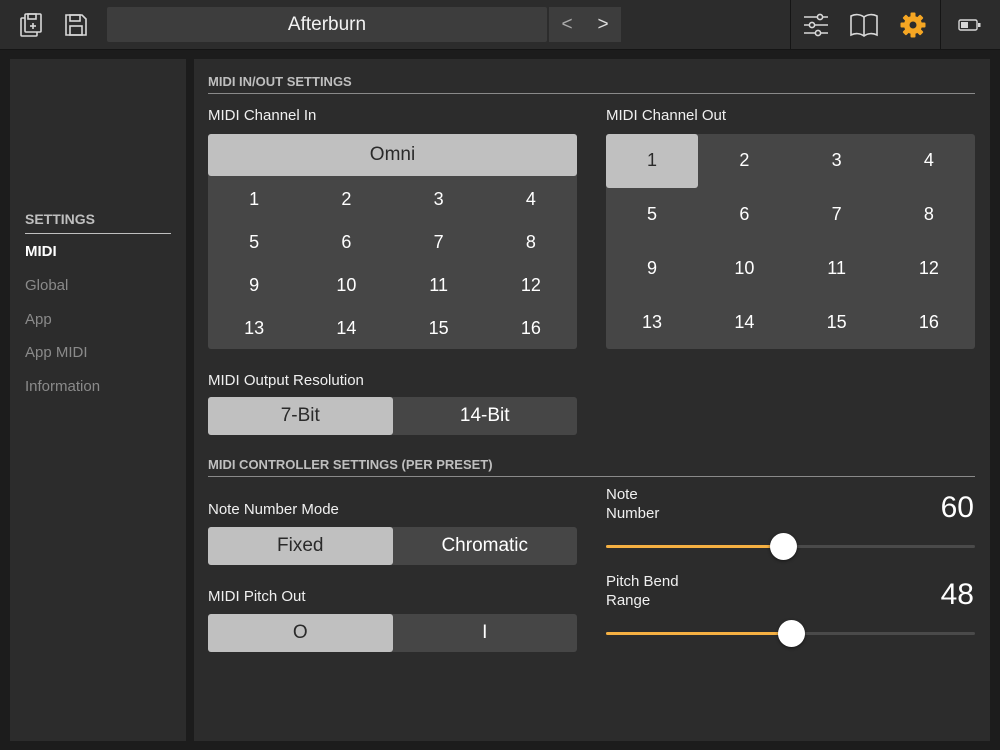  What do you see at coordinates (257, 596) in the screenshot?
I see `midi-pitch-out-label: MIDI Pitch Out` at bounding box center [257, 596].